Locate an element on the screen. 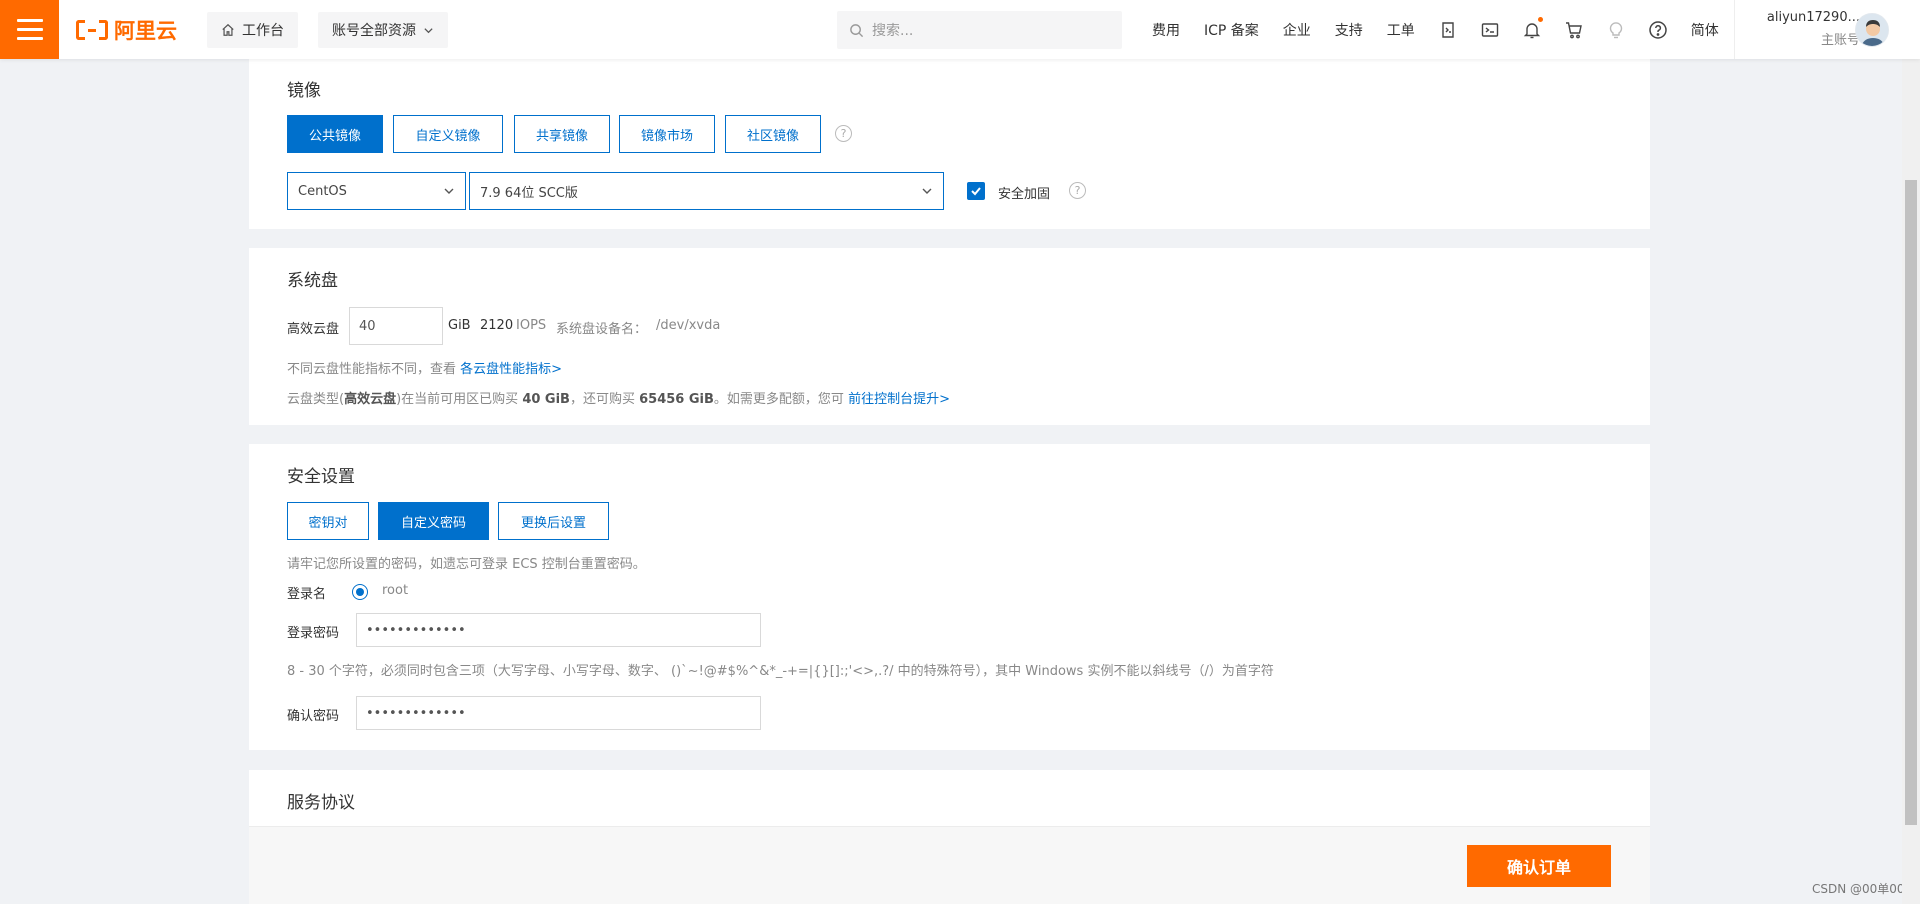 The height and width of the screenshot is (904, 1920). avatar is located at coordinates (1872, 30).